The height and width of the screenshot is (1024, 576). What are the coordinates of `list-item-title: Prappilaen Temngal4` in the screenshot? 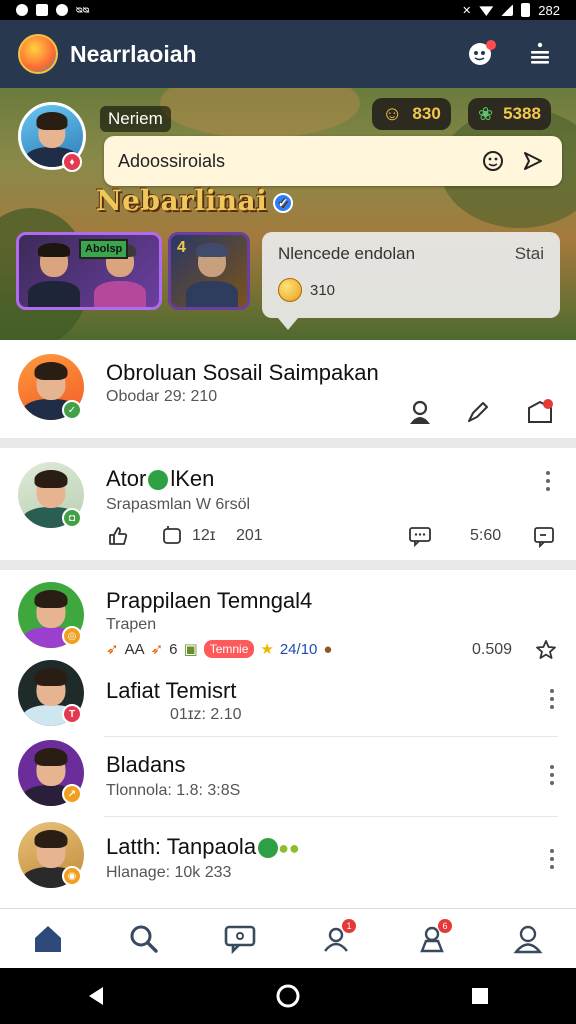 It's located at (209, 601).